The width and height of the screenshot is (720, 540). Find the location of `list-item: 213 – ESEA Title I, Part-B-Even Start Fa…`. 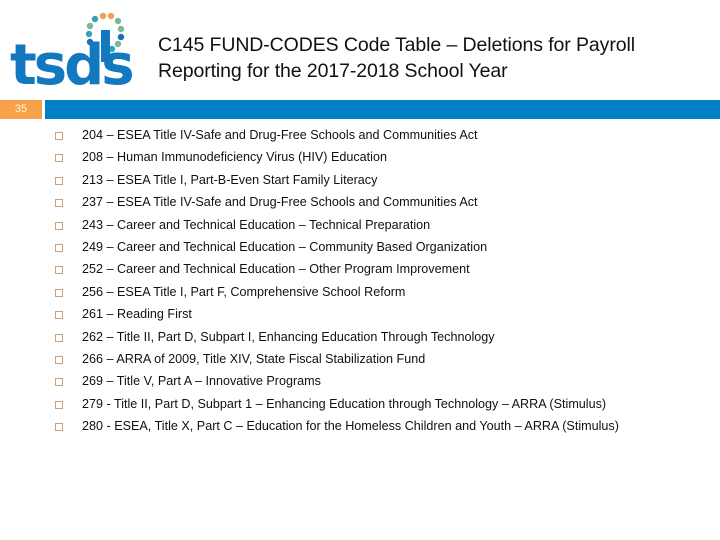

list-item: 213 – ESEA Title I, Part-B-Even Start Fa… is located at coordinates (385, 180).